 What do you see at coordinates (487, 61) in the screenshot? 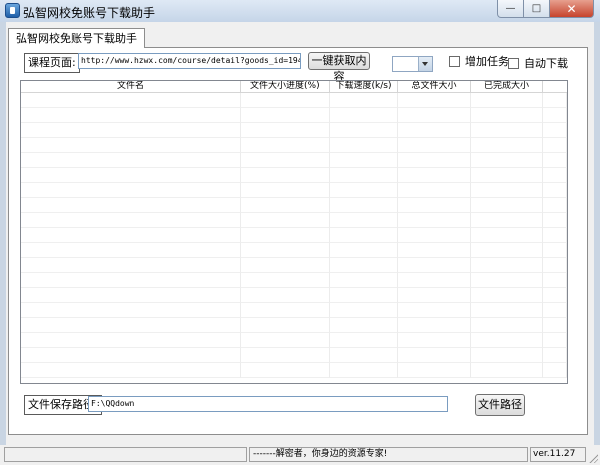
I see `add-task-label: 增加任务` at bounding box center [487, 61].